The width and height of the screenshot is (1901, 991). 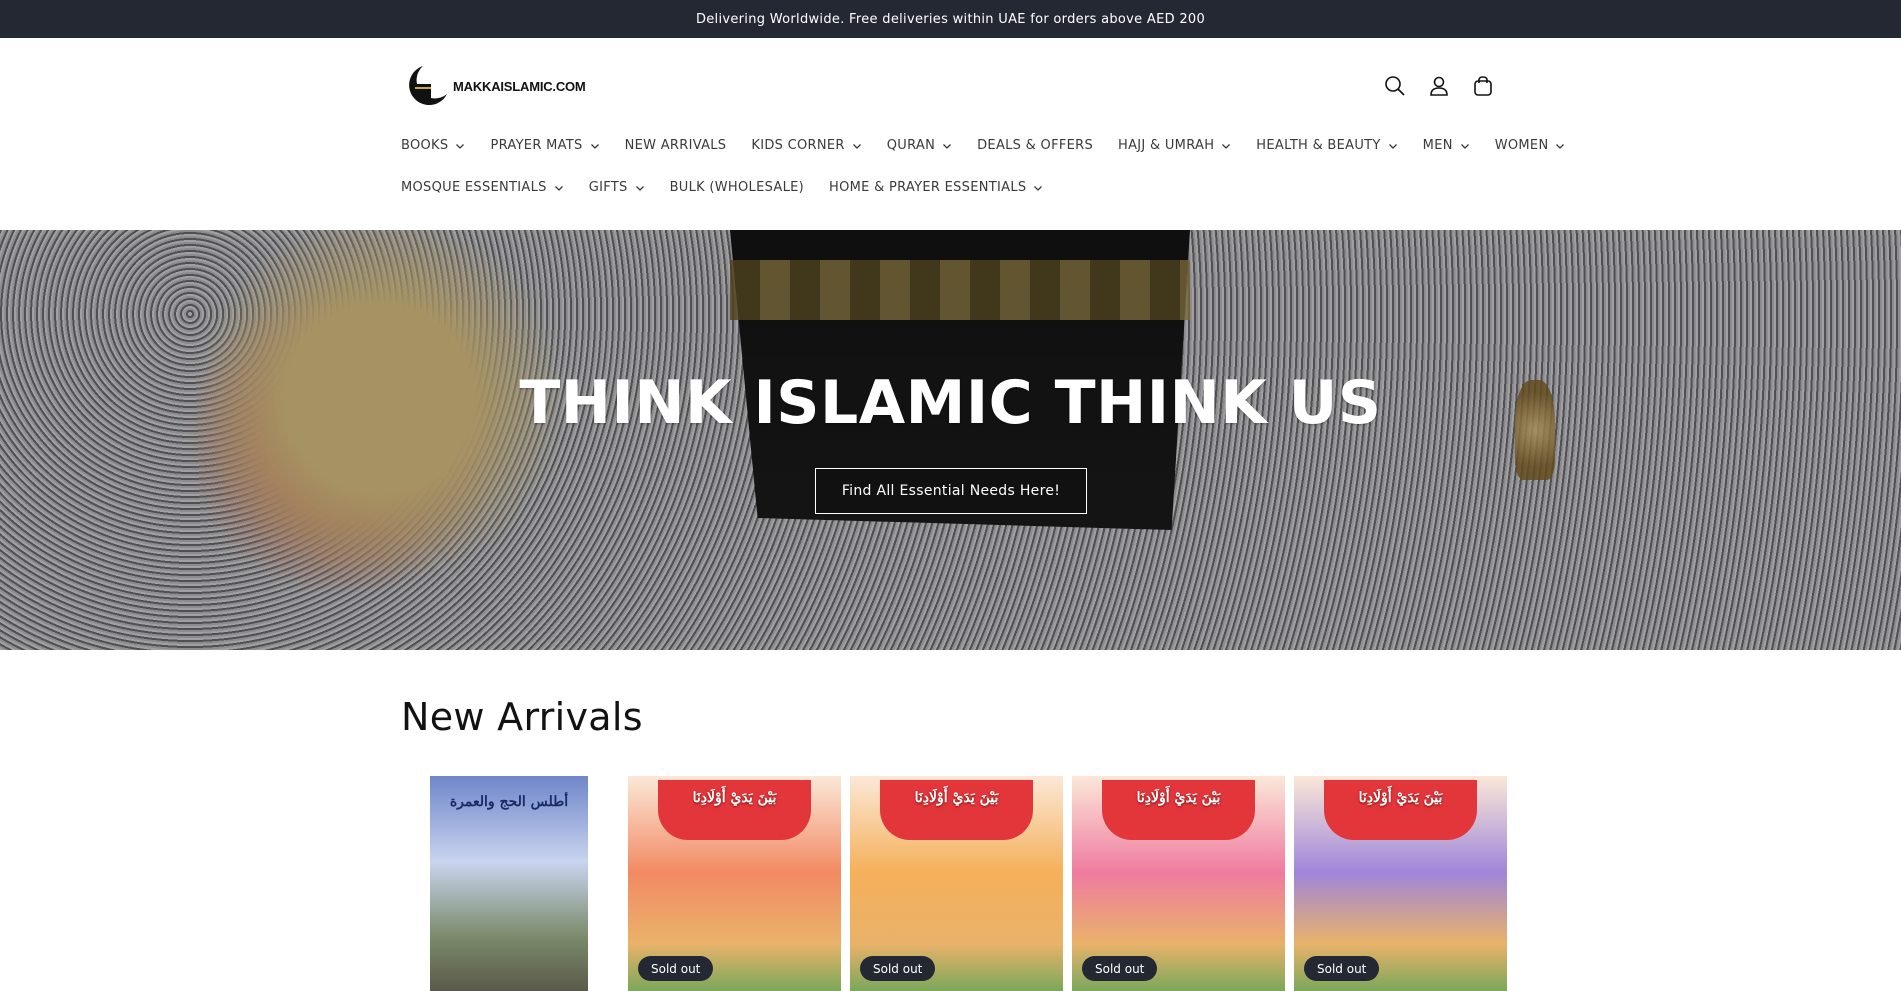 What do you see at coordinates (536, 145) in the screenshot?
I see `nav-item-label: PRAYER MATS` at bounding box center [536, 145].